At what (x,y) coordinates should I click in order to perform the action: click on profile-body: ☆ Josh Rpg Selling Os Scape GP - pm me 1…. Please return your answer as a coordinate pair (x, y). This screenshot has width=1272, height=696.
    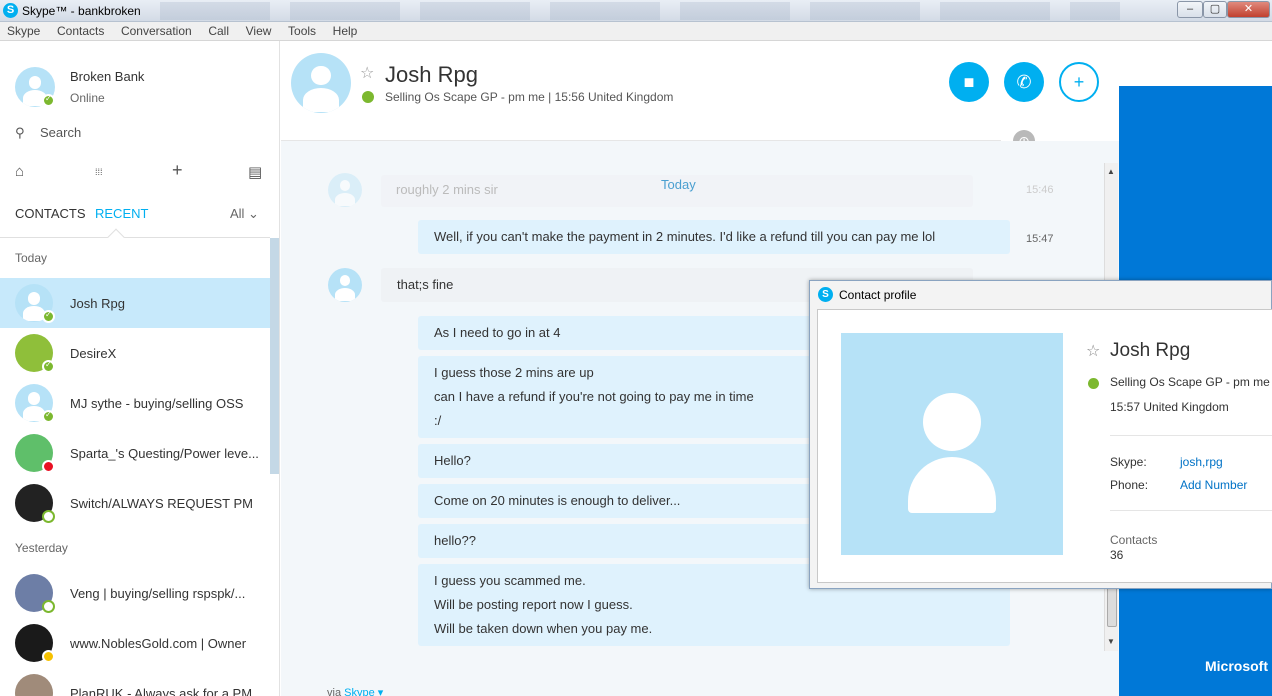
    Looking at the image, I should click on (1044, 446).